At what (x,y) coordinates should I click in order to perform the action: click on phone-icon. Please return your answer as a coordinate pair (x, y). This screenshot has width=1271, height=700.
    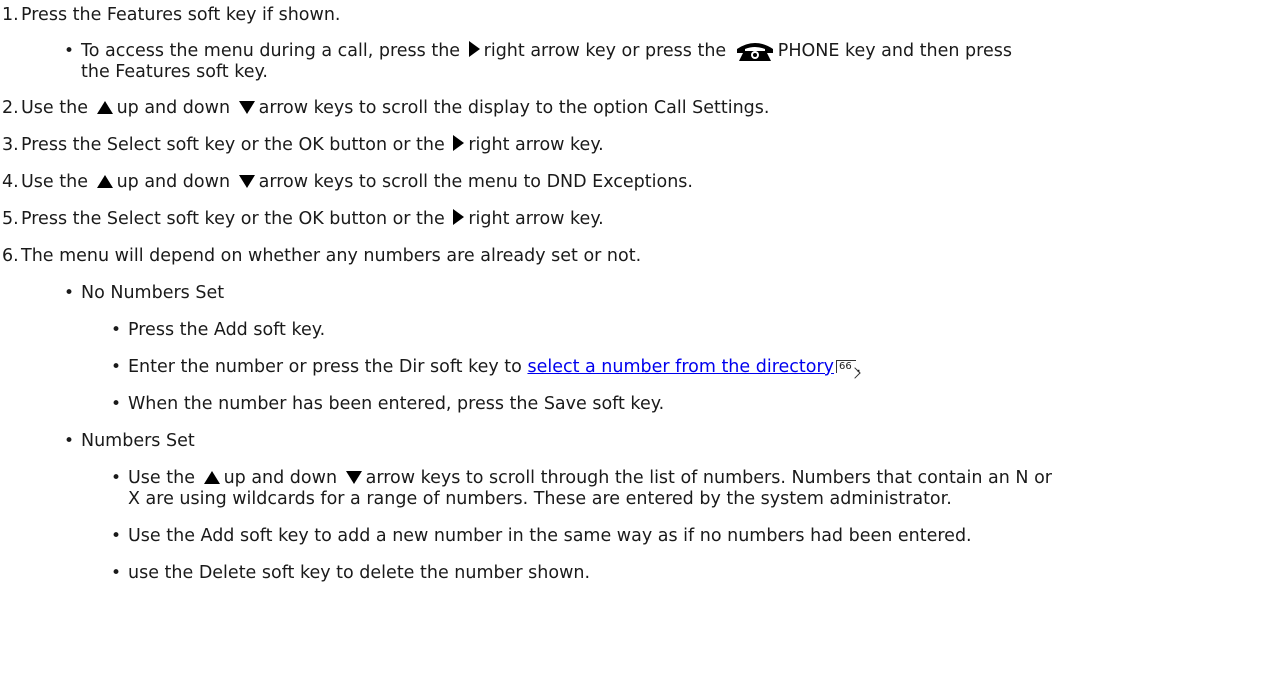
    Looking at the image, I should click on (754, 52).